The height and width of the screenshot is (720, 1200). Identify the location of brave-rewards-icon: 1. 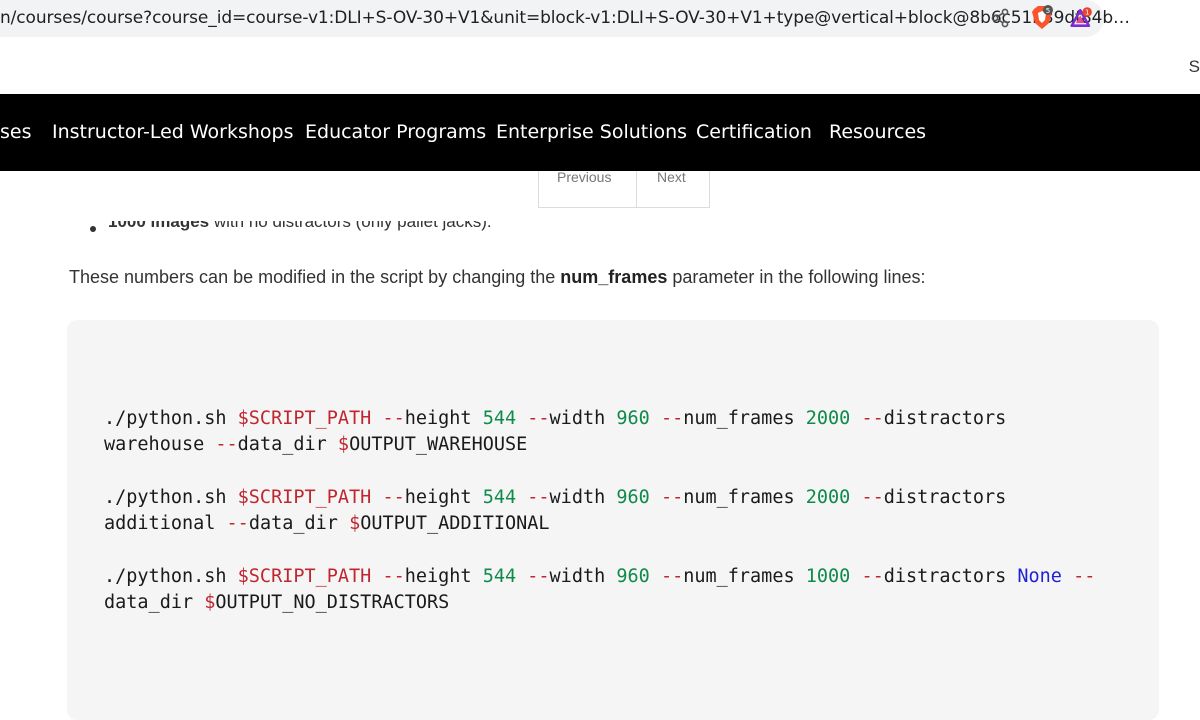
(1082, 18).